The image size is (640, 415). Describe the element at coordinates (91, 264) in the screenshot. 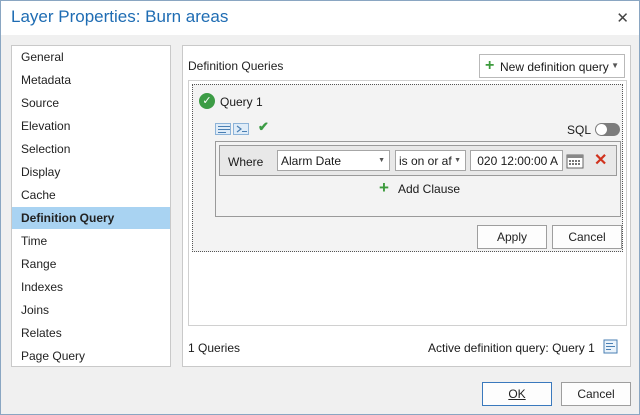

I see `sidebar-item-range: Range` at that location.